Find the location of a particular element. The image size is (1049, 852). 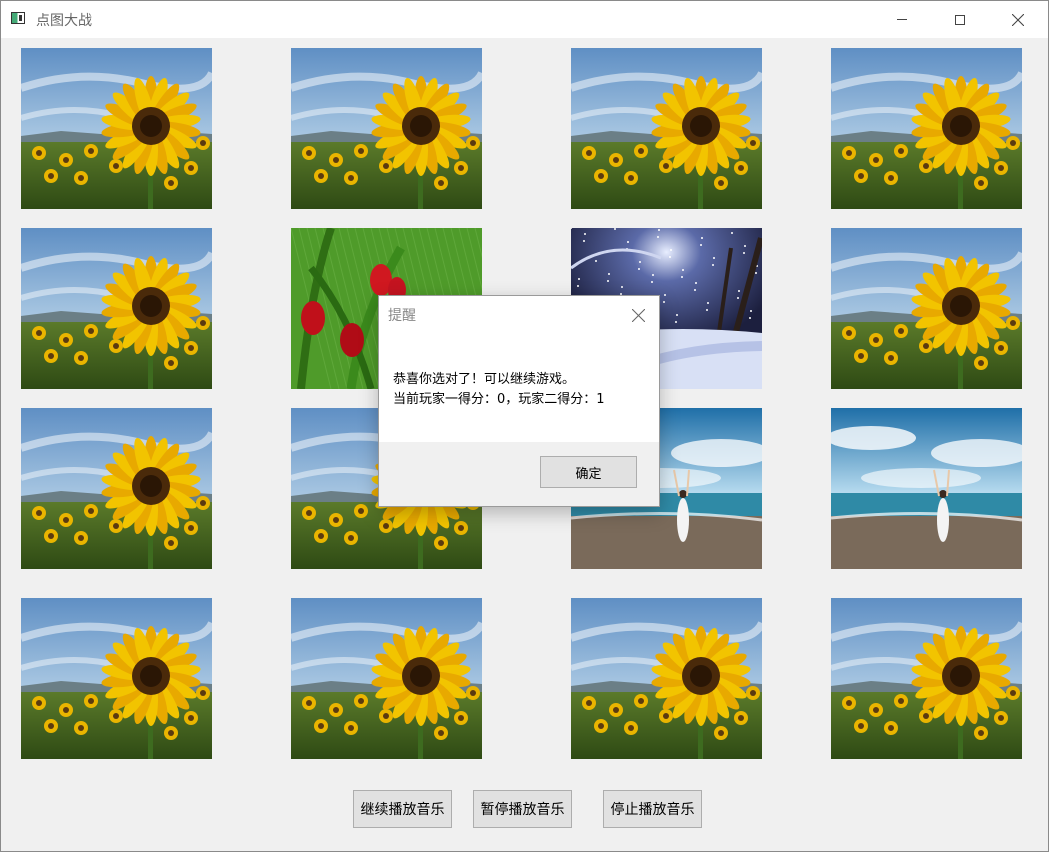

dialog-title: 提醒 is located at coordinates (402, 316).